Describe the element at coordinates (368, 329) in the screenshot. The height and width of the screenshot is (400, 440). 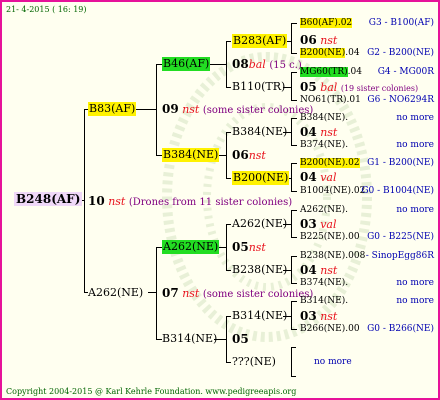
I see `g4-row-14: B266(NE).00 G0 - B266(NE)` at that location.